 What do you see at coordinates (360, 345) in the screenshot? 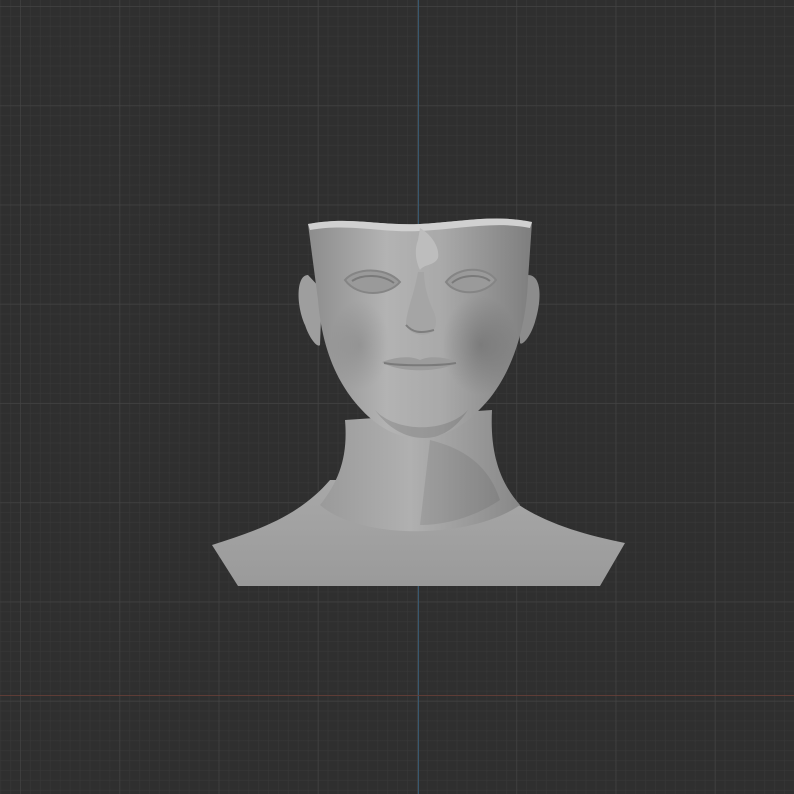
I see `left-cheek-shade` at bounding box center [360, 345].